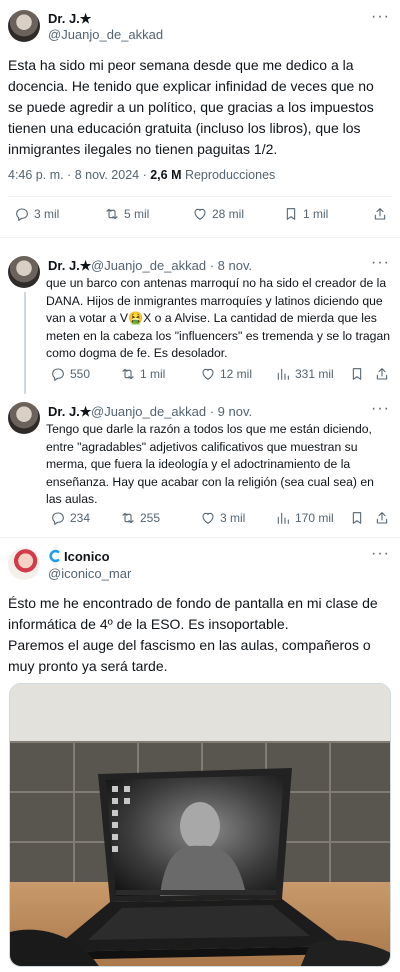  I want to click on reply-count: 3 mil, so click(47, 214).